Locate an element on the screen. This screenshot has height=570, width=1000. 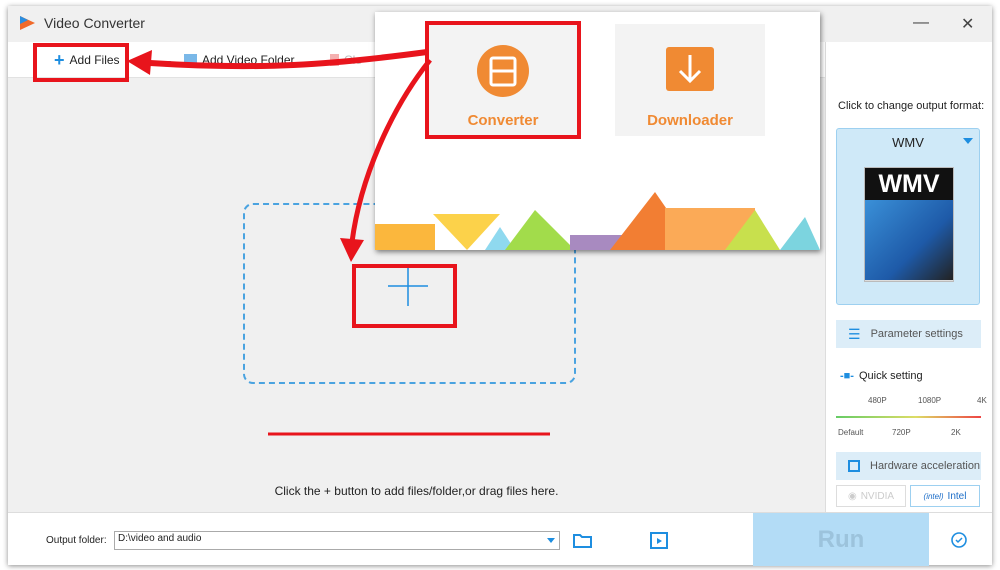
converter-tile: Converter is located at coordinates (503, 80).